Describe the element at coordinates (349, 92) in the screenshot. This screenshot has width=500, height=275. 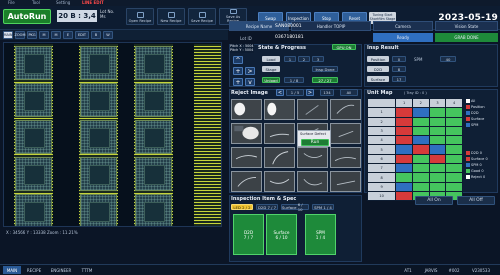
I see `reject-all-button: All` at that location.